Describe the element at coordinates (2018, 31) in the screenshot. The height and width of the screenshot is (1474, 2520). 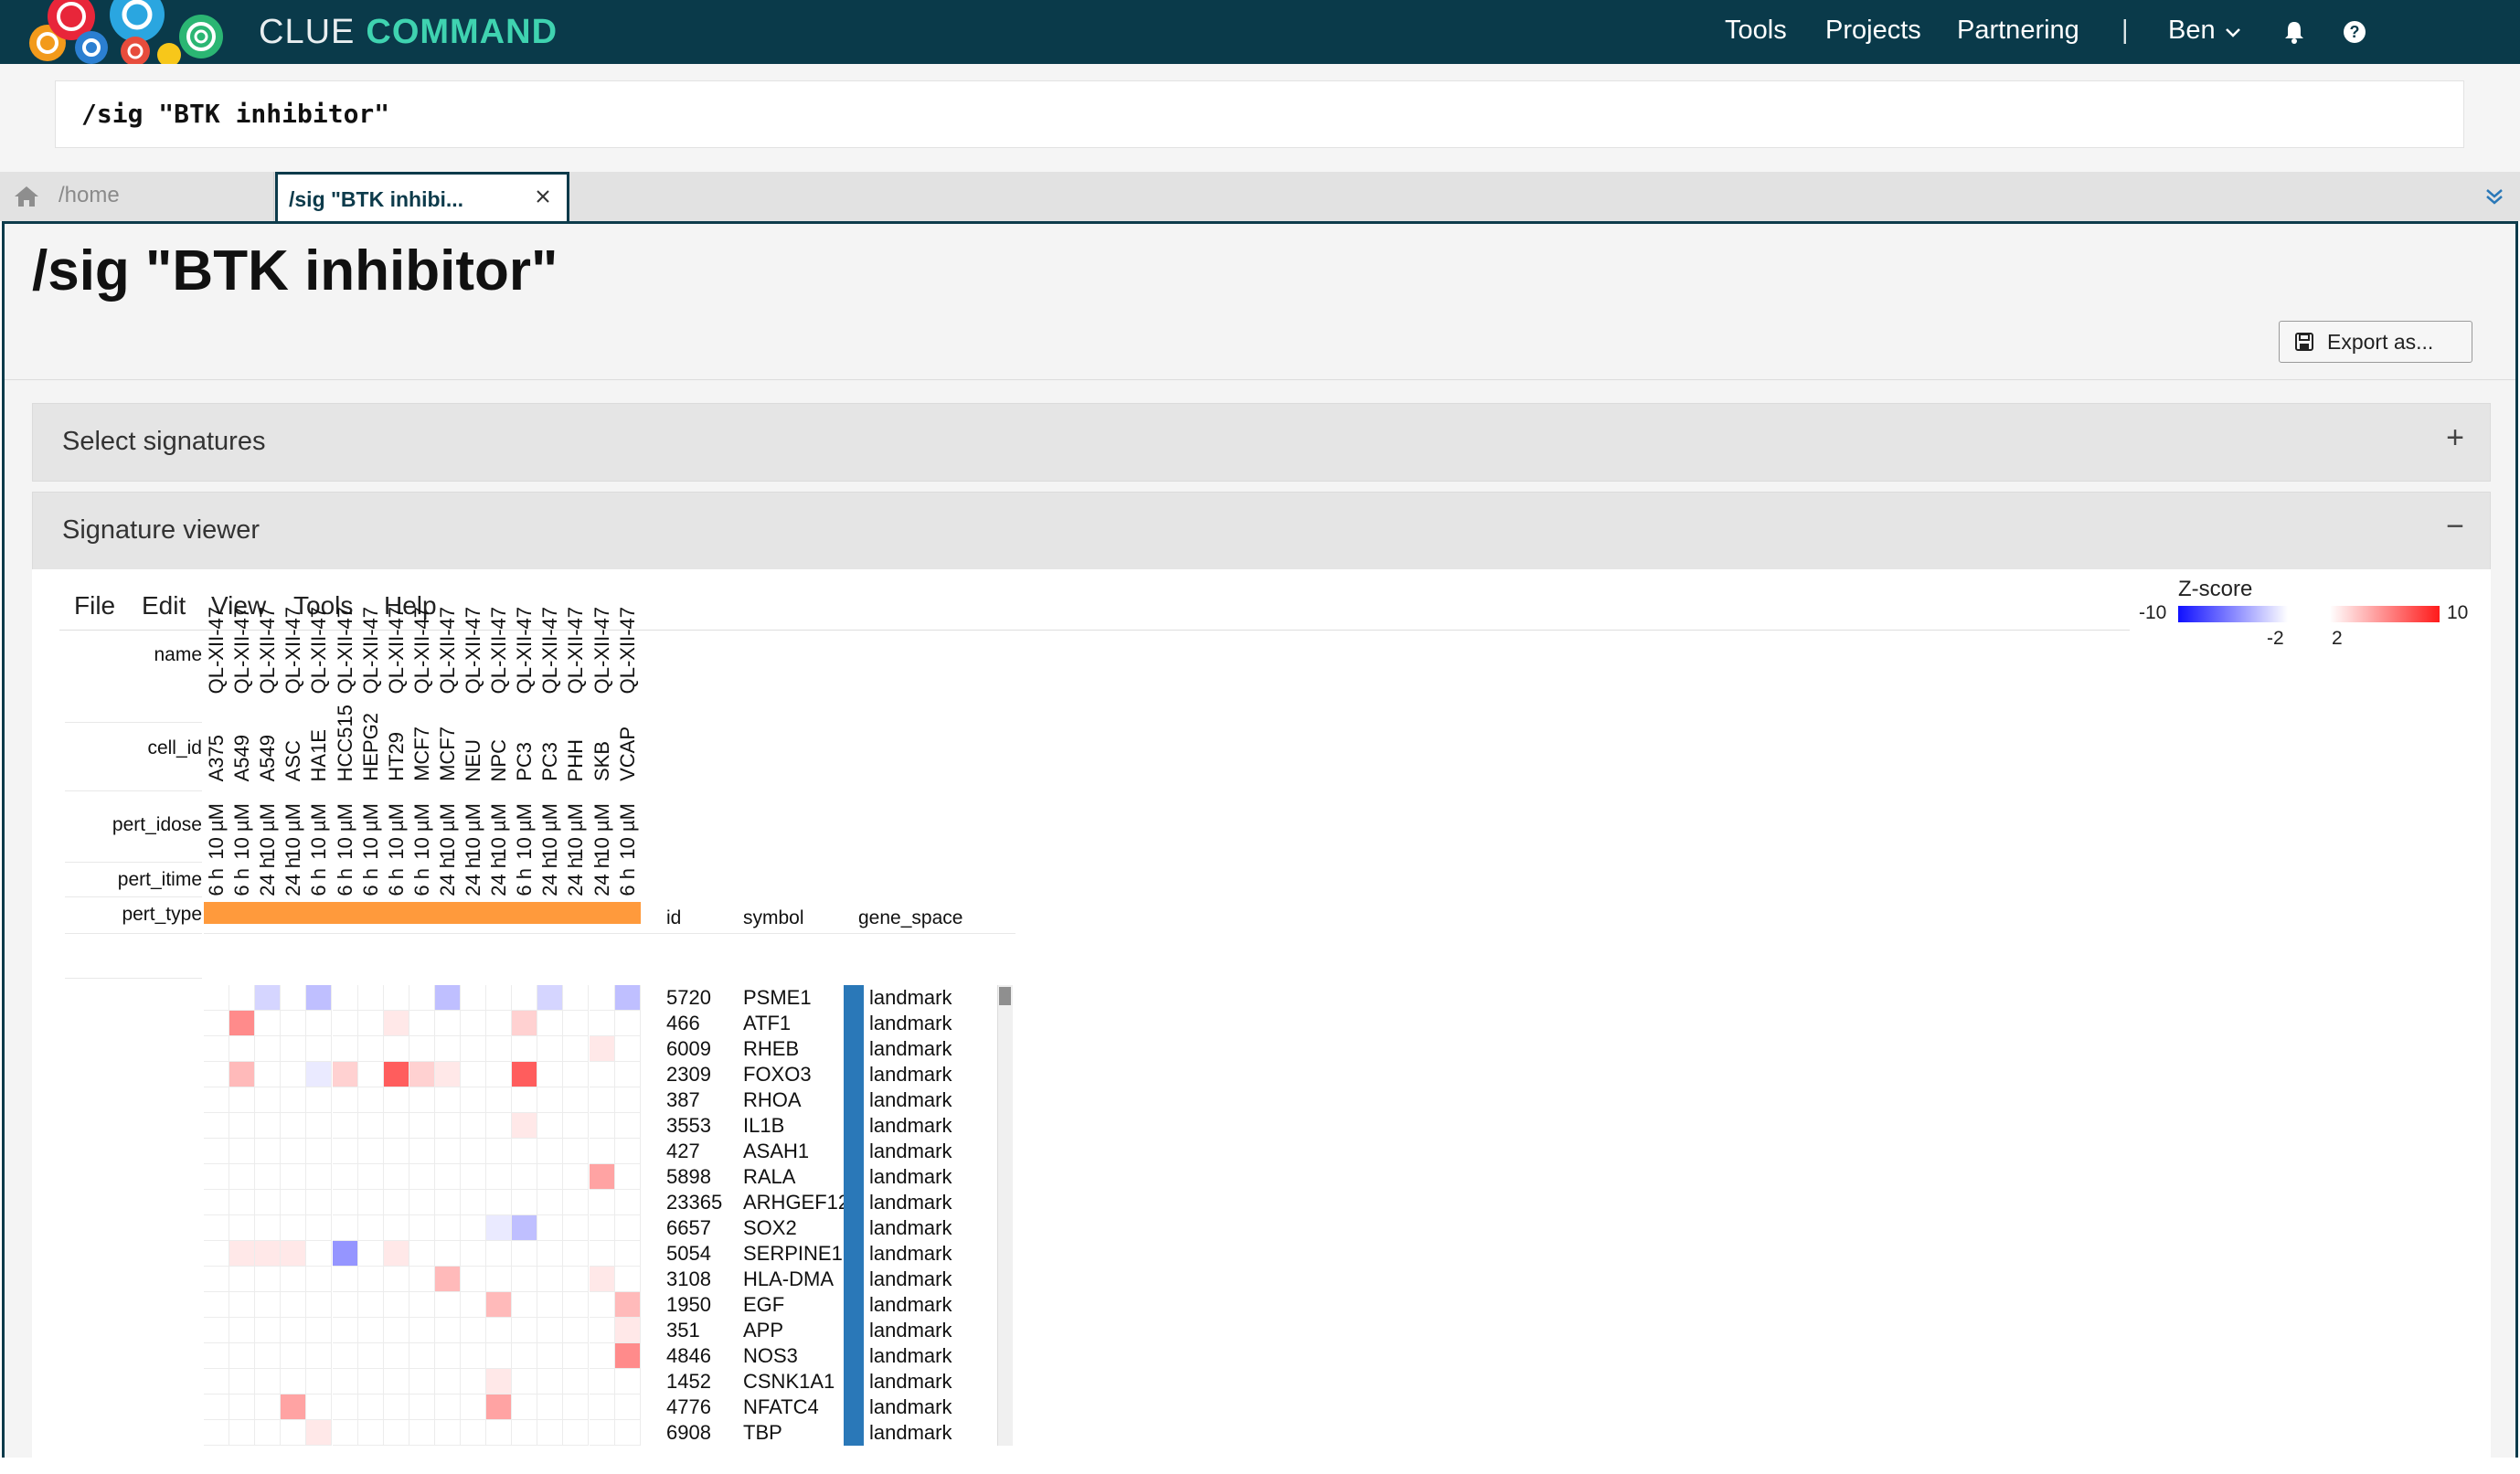
I see `nav-partnering: Partnering` at that location.